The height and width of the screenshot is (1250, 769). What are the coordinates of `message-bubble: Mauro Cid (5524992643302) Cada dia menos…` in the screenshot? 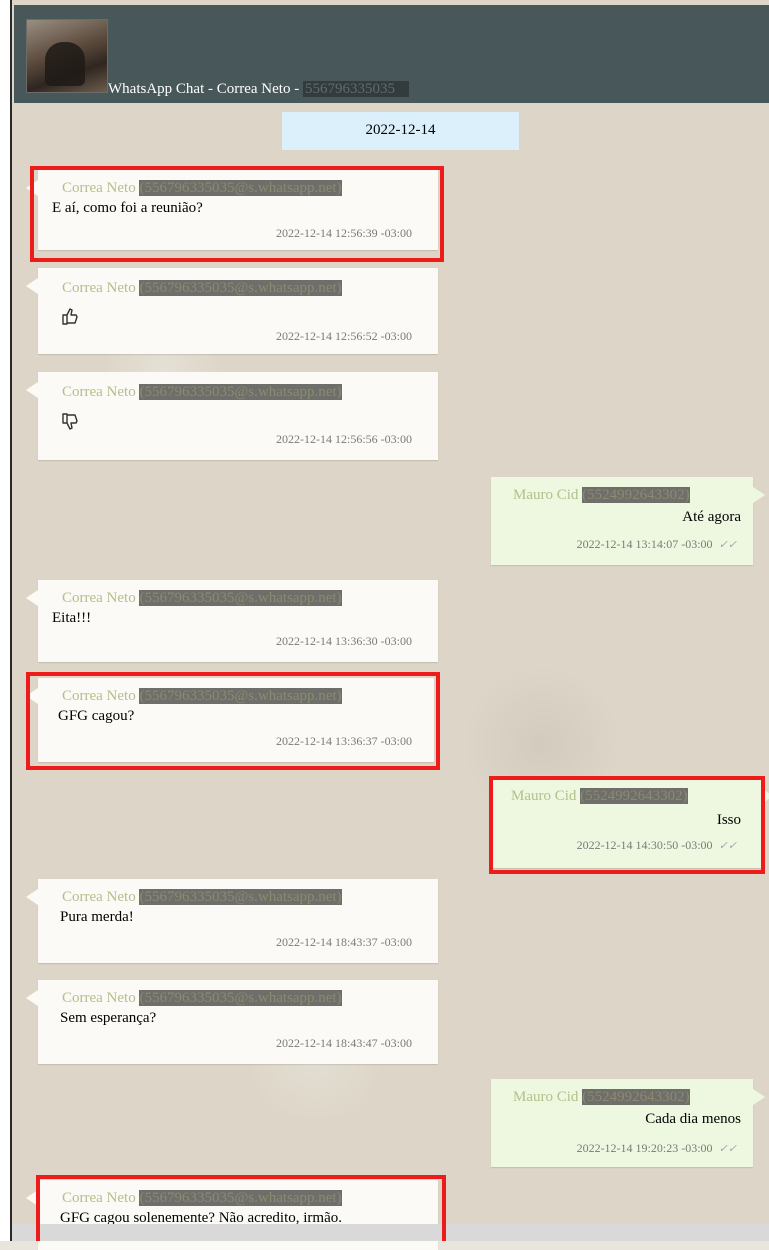 It's located at (628, 1123).